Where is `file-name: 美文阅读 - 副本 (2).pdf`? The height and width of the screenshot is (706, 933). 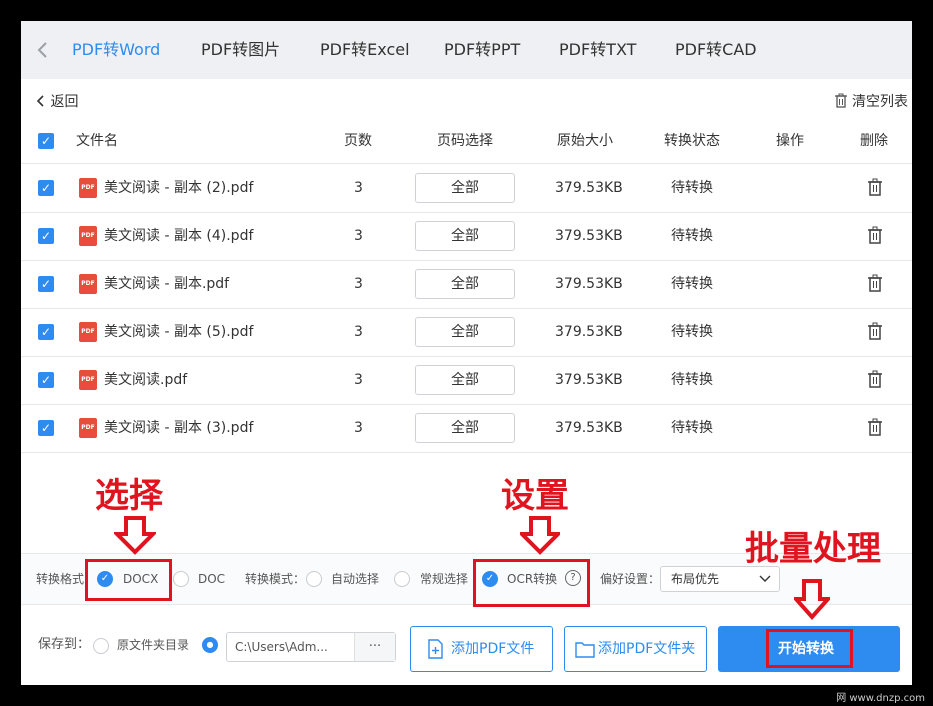 file-name: 美文阅读 - 副本 (2).pdf is located at coordinates (179, 188).